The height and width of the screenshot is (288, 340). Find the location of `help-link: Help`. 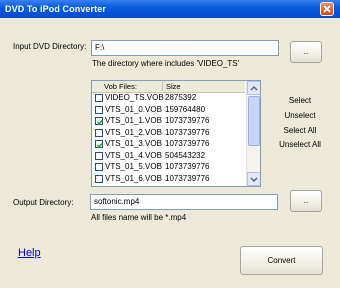

help-link: Help is located at coordinates (29, 253).